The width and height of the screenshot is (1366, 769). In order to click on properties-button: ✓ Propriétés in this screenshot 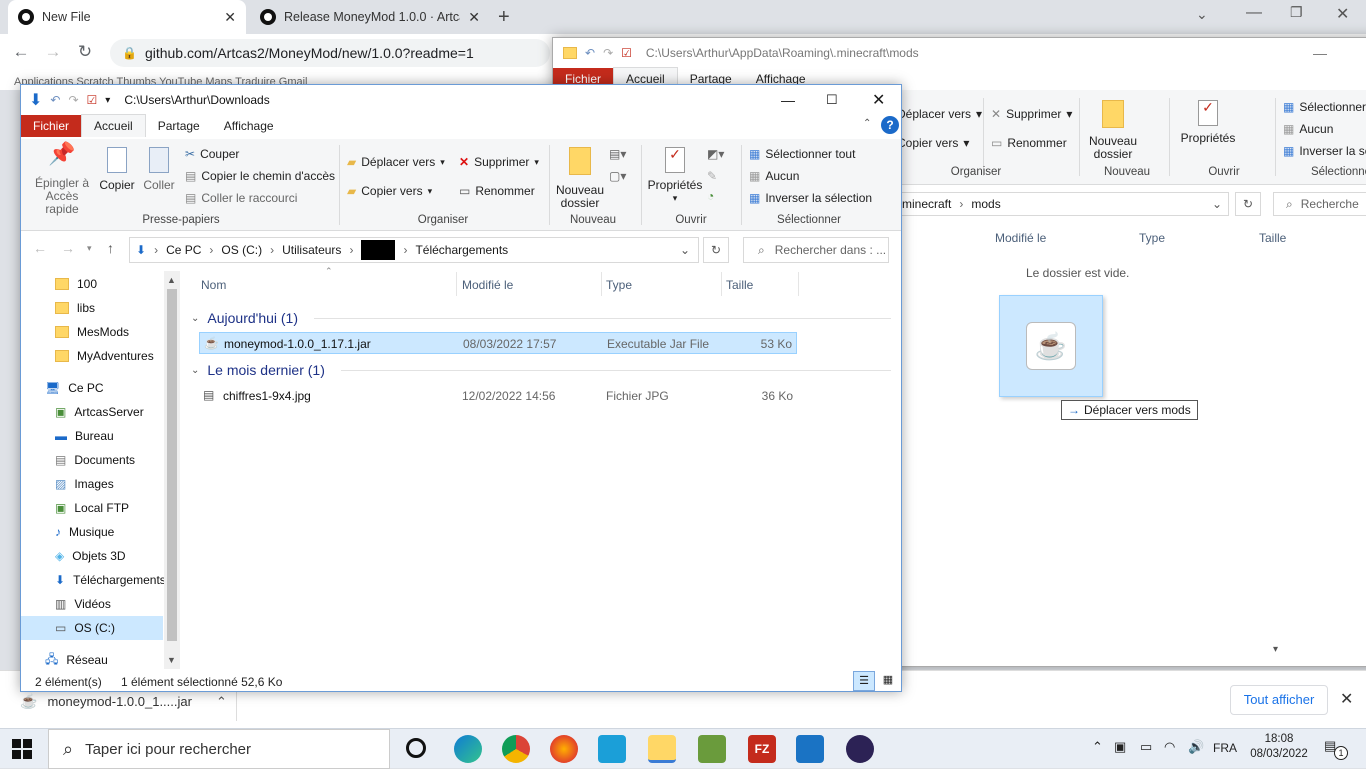, I will do `click(1208, 122)`.